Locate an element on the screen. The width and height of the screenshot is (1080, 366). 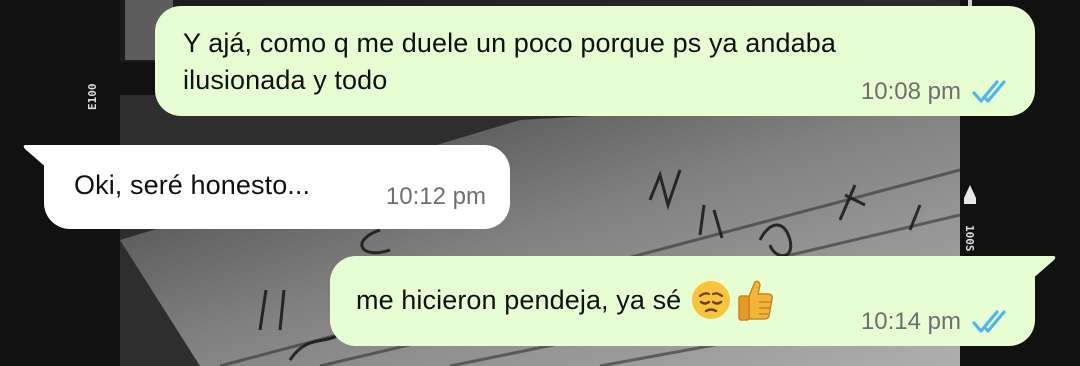
message-meta: 10:12 pm is located at coordinates (436, 197).